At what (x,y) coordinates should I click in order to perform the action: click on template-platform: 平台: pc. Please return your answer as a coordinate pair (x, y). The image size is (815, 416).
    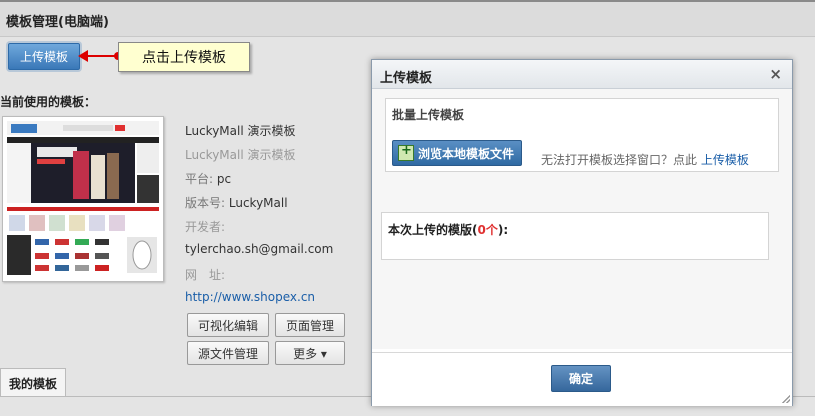
    Looking at the image, I should click on (208, 178).